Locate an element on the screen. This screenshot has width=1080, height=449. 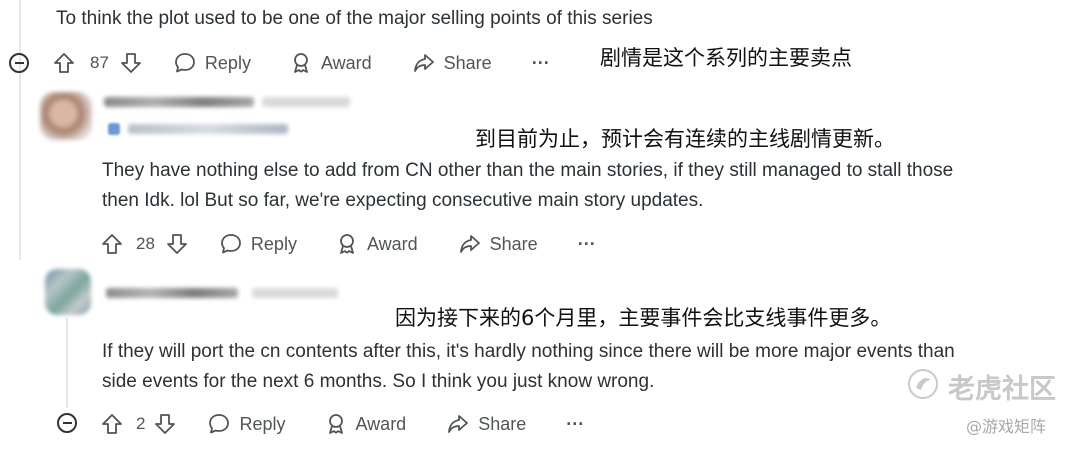
watermark-logo-icon is located at coordinates (923, 384).